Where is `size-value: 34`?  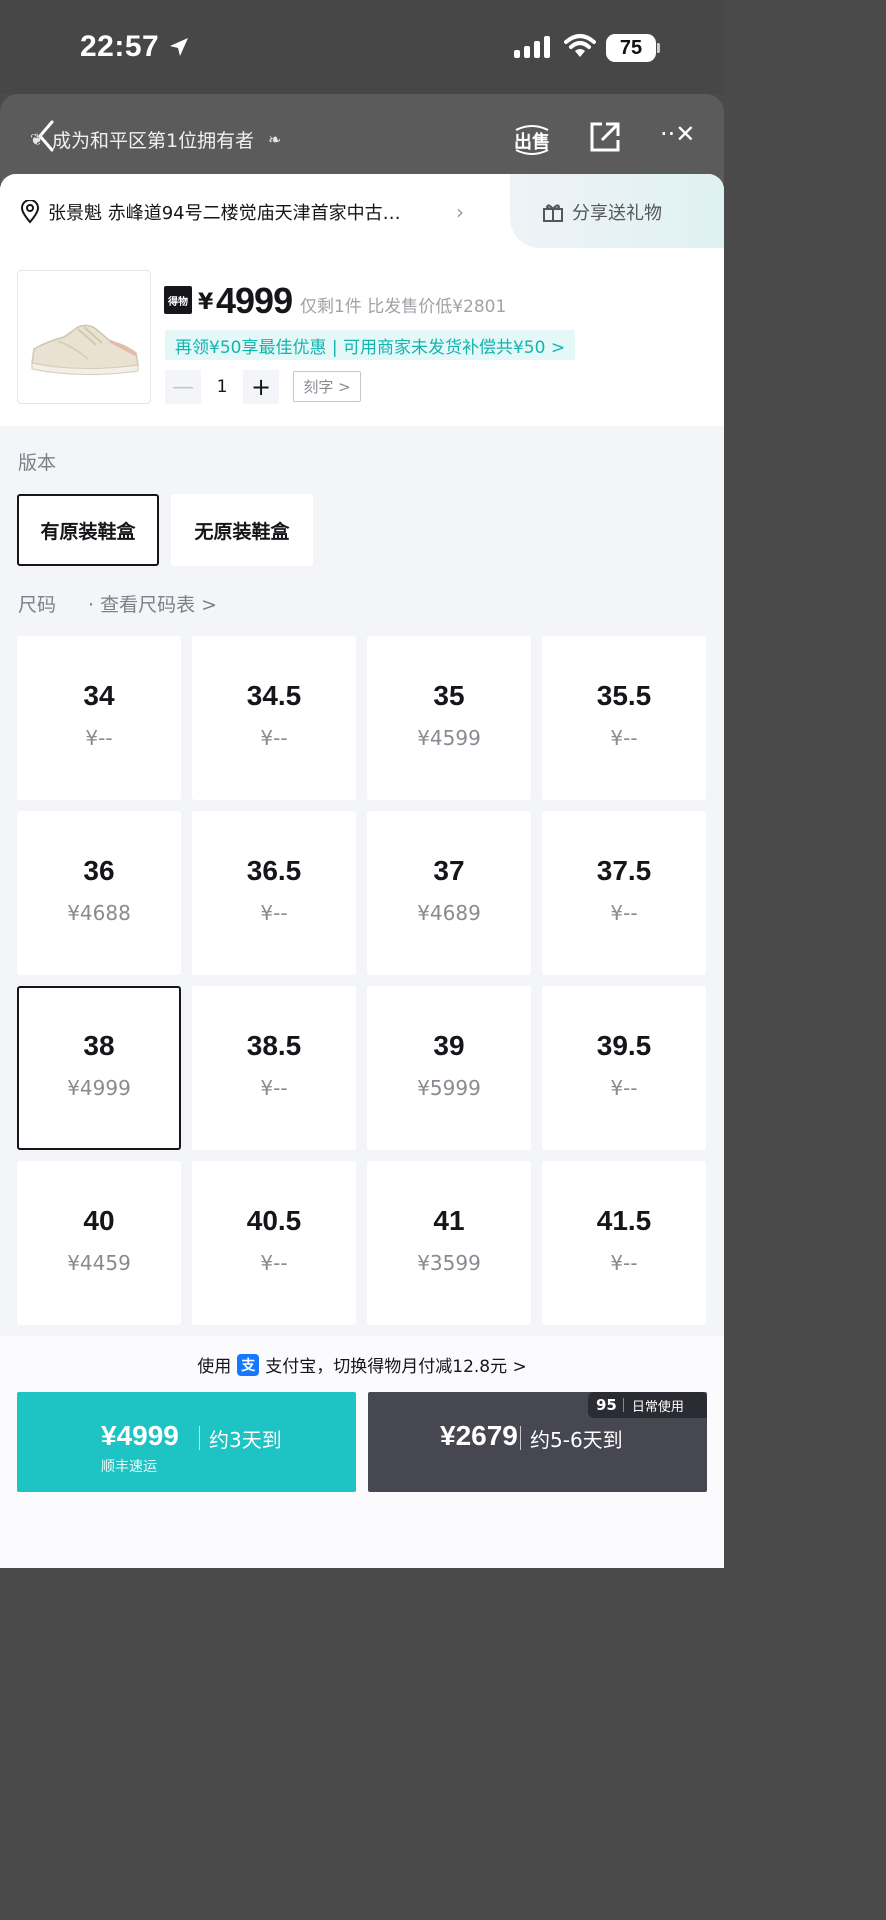
size-value: 34 is located at coordinates (99, 695).